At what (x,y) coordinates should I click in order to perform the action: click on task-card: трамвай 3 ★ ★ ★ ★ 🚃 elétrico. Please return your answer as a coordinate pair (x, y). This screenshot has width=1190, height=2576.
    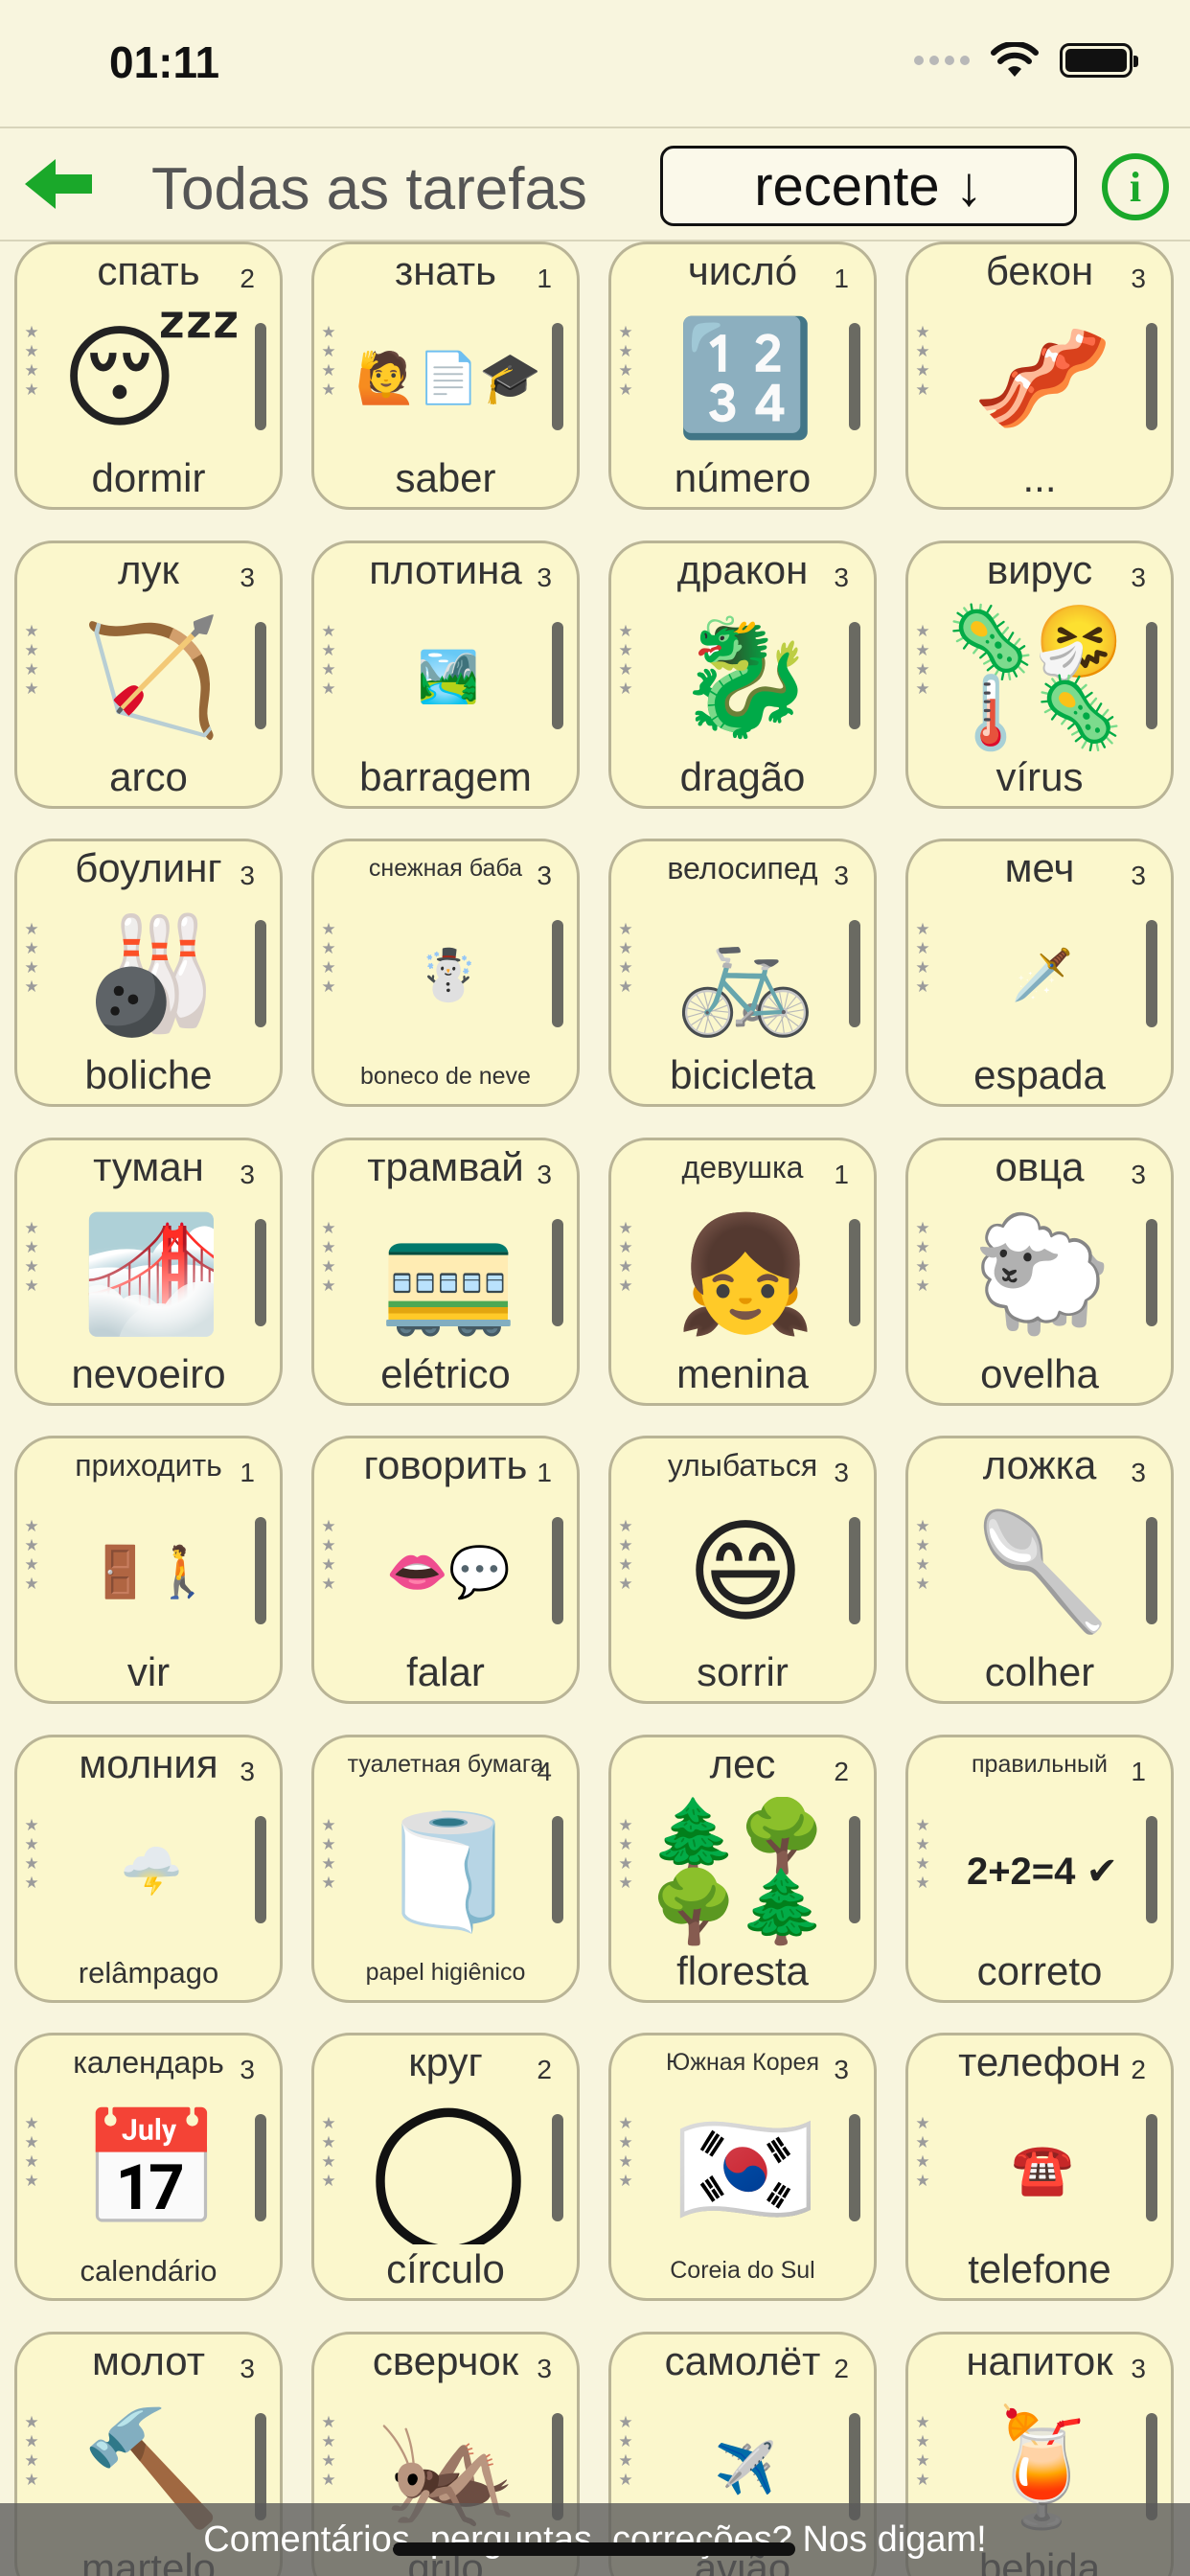
    Looking at the image, I should click on (445, 1272).